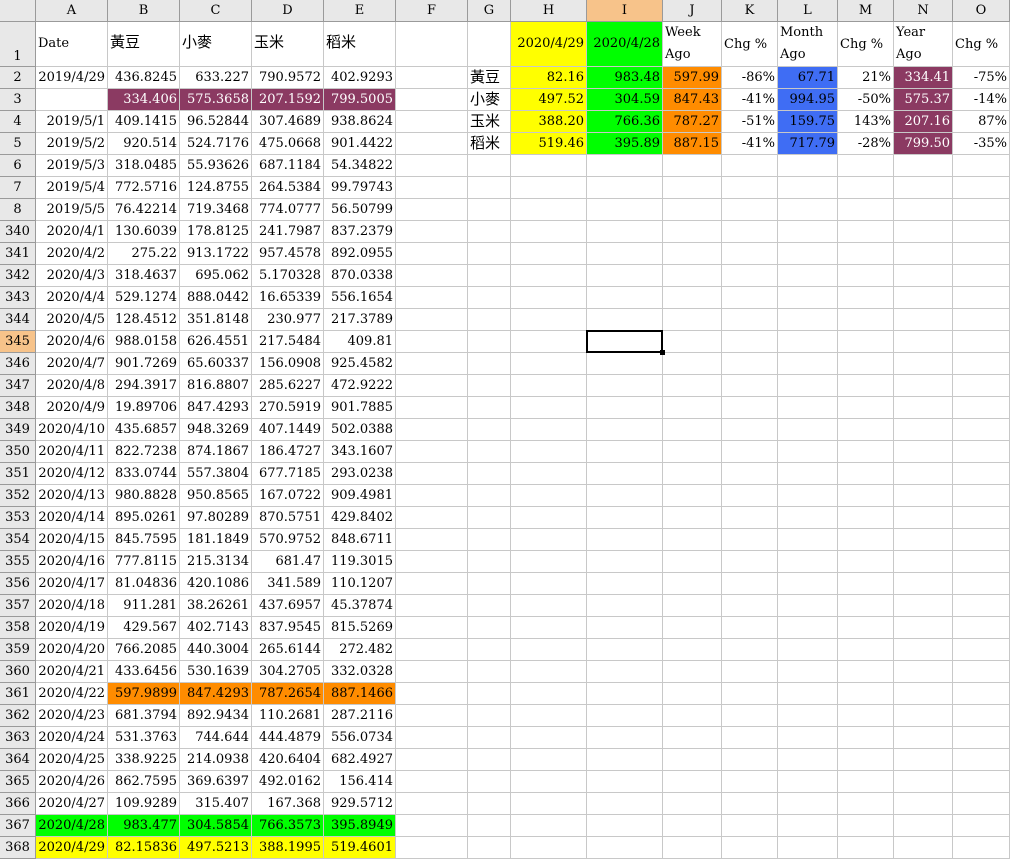  Describe the element at coordinates (18, 694) in the screenshot. I see `row-header-361: 361` at that location.